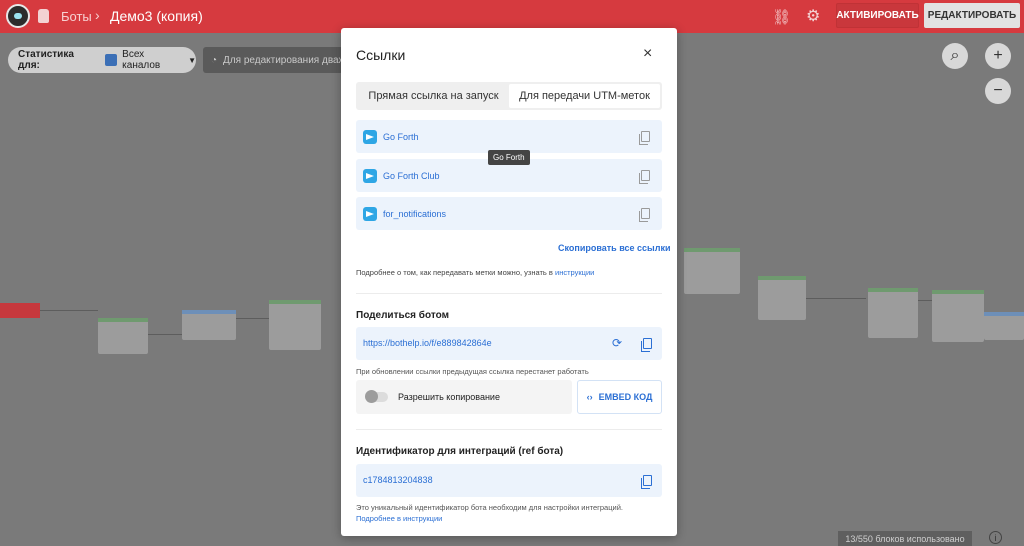 The height and width of the screenshot is (546, 1024). What do you see at coordinates (398, 480) in the screenshot?
I see `ref-value: c1784813204838` at bounding box center [398, 480].